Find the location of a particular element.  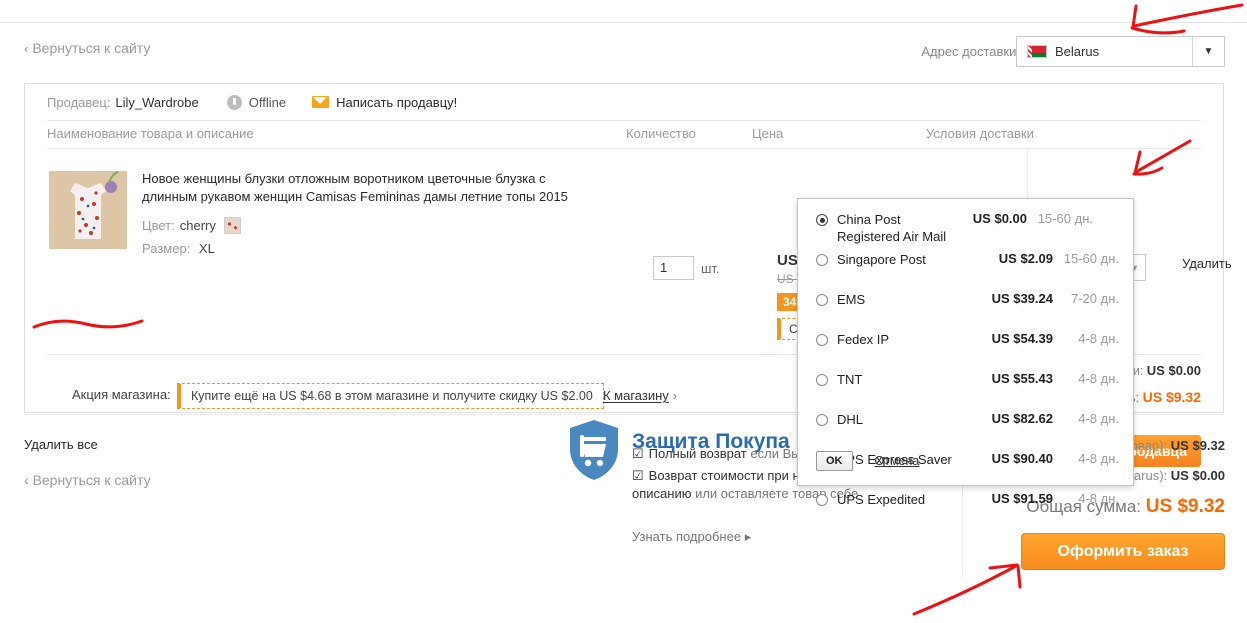

chevron-down-icon: ▼ is located at coordinates (1208, 51).